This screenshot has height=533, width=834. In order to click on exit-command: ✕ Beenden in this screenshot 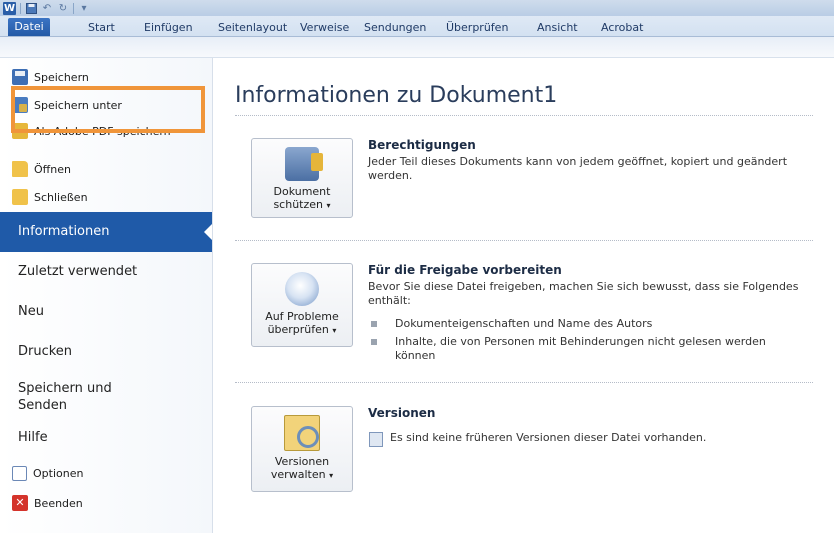, I will do `click(47, 503)`.